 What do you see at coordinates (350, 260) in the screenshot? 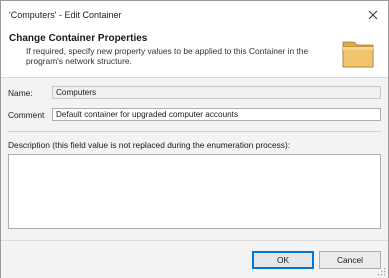
I see `cancel-button: Cancel` at bounding box center [350, 260].